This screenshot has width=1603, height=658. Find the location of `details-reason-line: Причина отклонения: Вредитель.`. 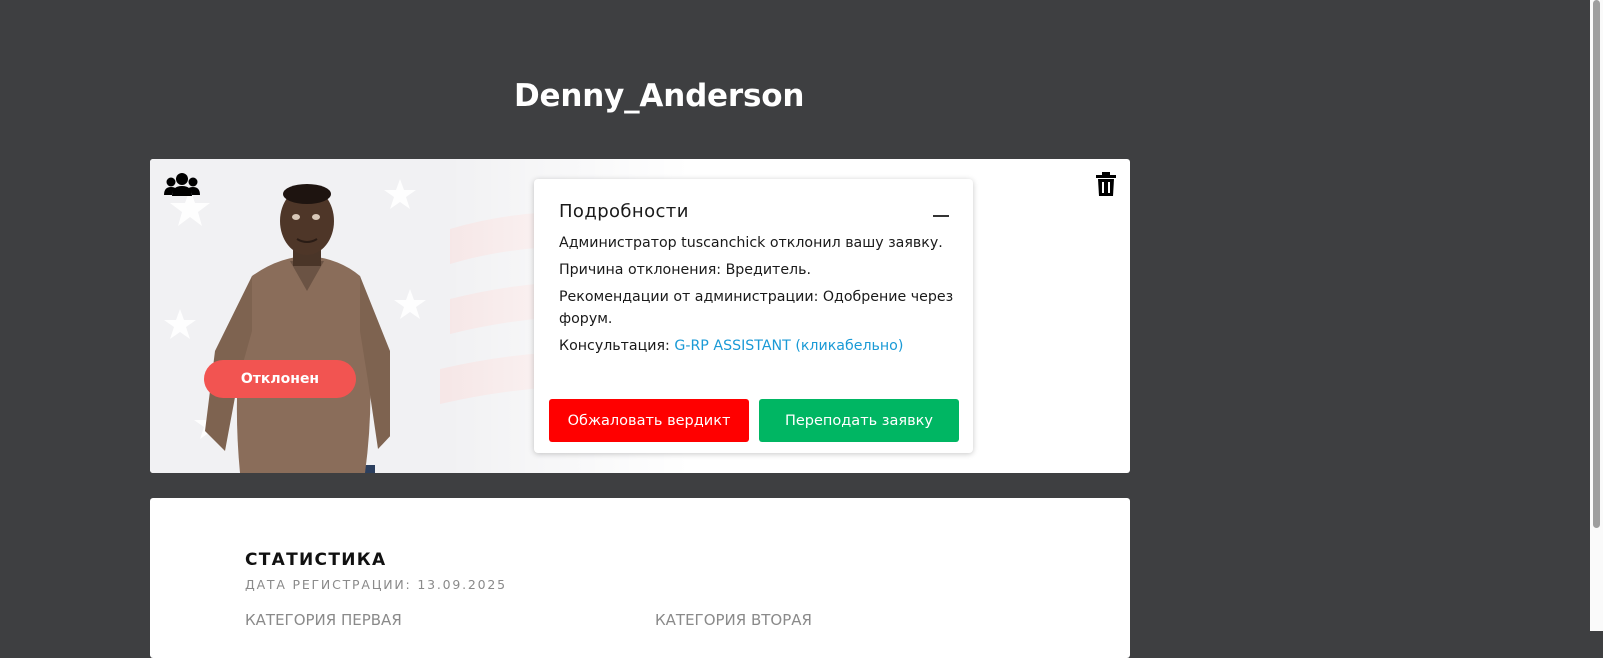

details-reason-line: Причина отклонения: Вредитель. is located at coordinates (685, 270).